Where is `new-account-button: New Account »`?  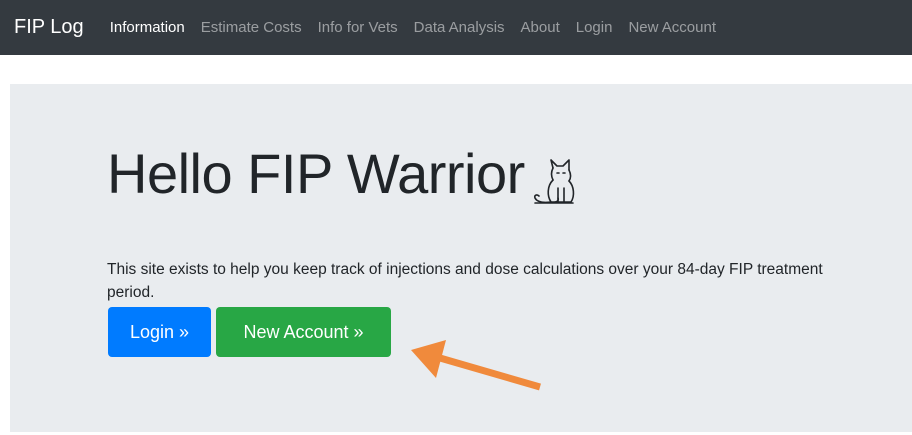
new-account-button: New Account » is located at coordinates (303, 332).